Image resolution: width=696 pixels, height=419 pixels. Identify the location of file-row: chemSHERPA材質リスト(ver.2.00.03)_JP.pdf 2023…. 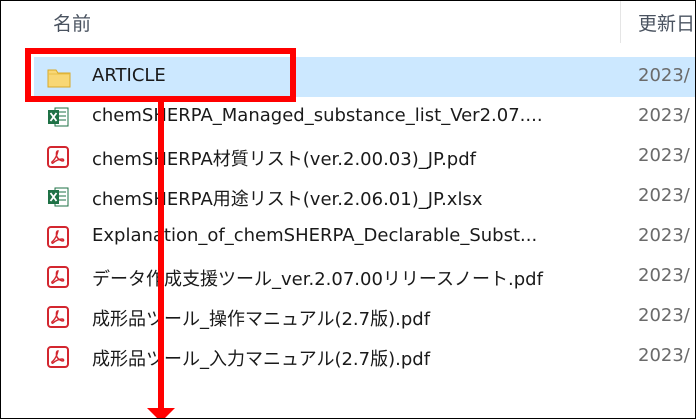
(364, 157).